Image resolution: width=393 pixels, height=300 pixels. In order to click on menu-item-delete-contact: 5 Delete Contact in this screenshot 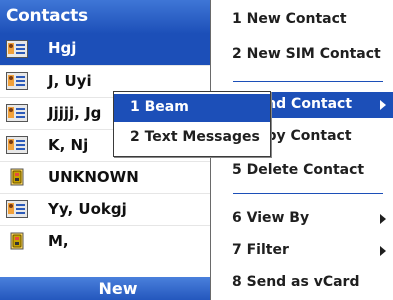, I will do `click(302, 171)`.